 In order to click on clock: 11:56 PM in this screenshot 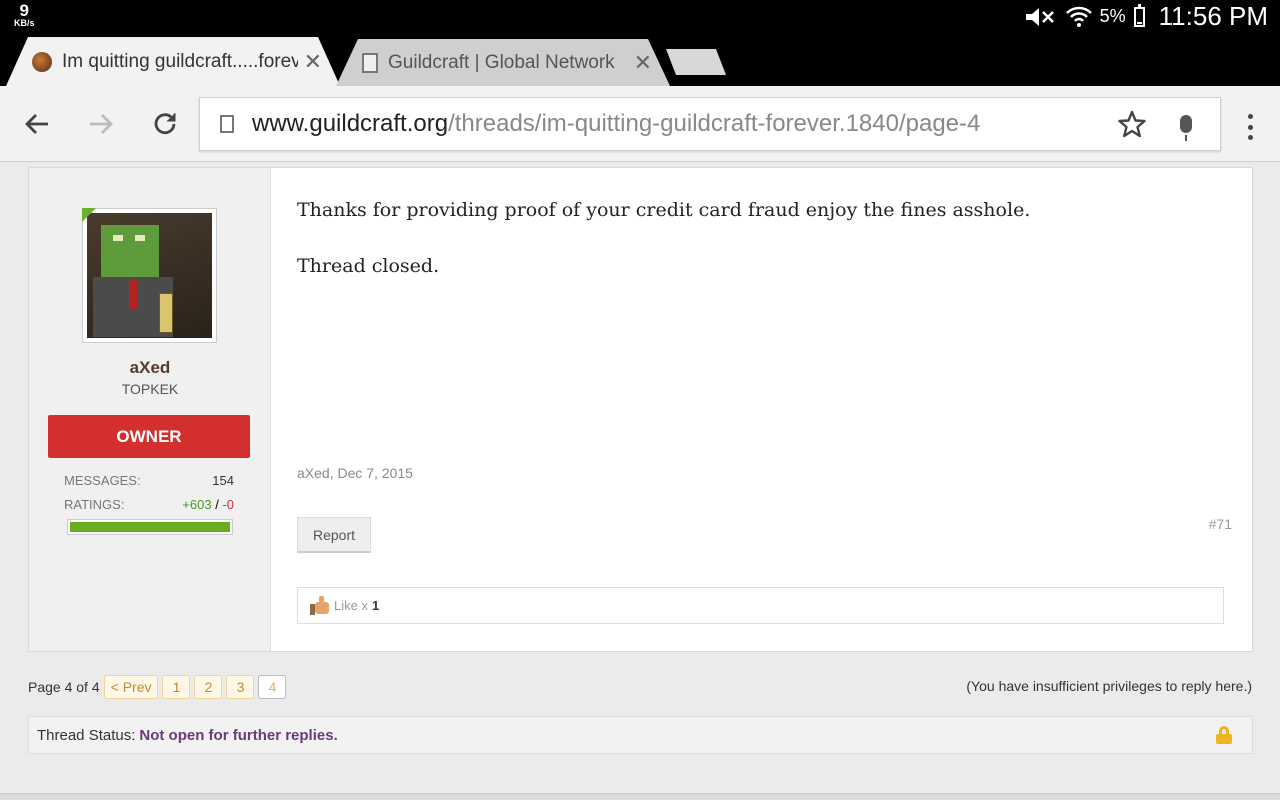, I will do `click(1213, 16)`.